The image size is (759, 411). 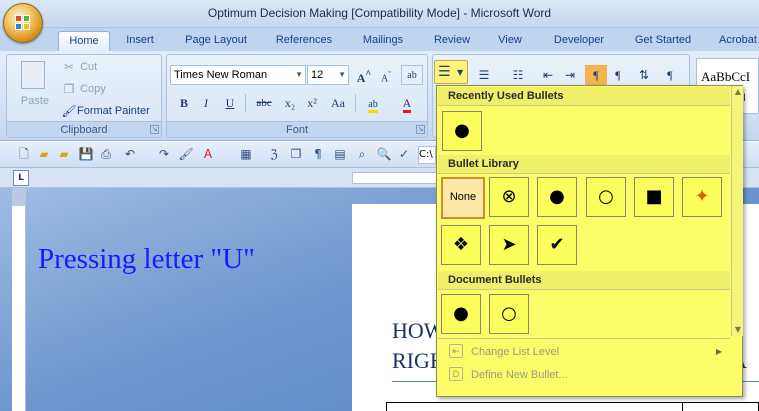 I want to click on paste-button: Paste, so click(x=35, y=89).